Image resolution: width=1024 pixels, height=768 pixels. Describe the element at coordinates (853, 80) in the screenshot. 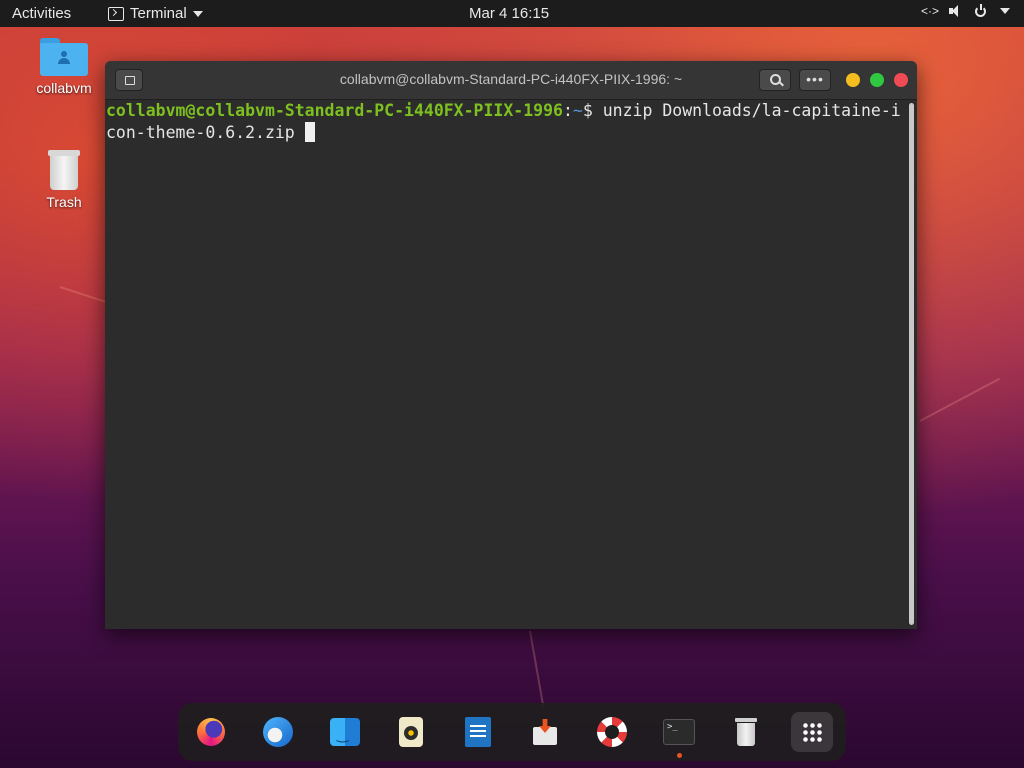

I see `minimize-button` at that location.